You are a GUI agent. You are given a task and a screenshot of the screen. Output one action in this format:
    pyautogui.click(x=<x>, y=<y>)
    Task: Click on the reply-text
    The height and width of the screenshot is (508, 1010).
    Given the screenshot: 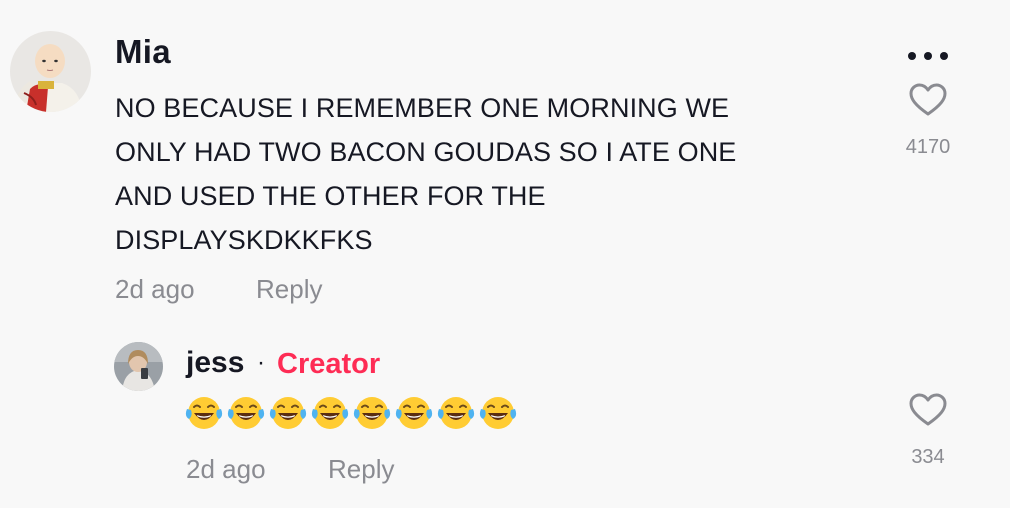 What is the action you would take?
    pyautogui.click(x=351, y=414)
    